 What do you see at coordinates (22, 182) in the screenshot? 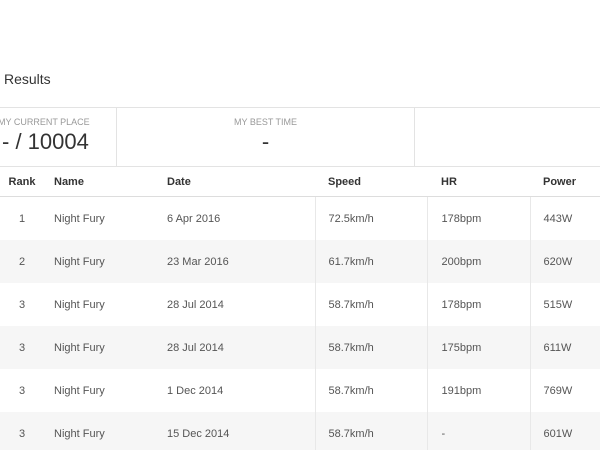
I see `column-header-rank: Rank` at bounding box center [22, 182].